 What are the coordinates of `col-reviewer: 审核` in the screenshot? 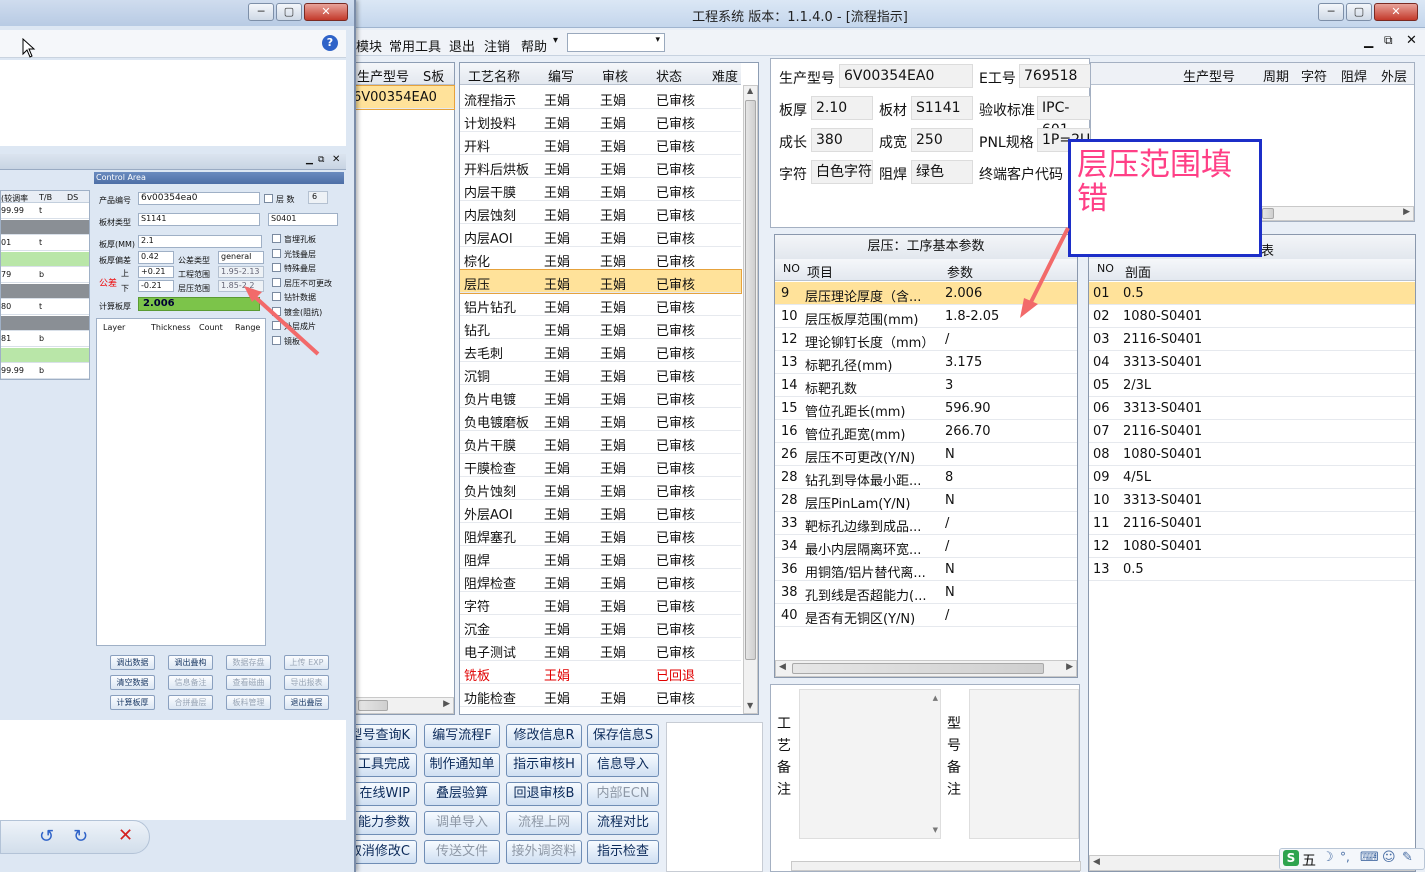 It's located at (615, 75).